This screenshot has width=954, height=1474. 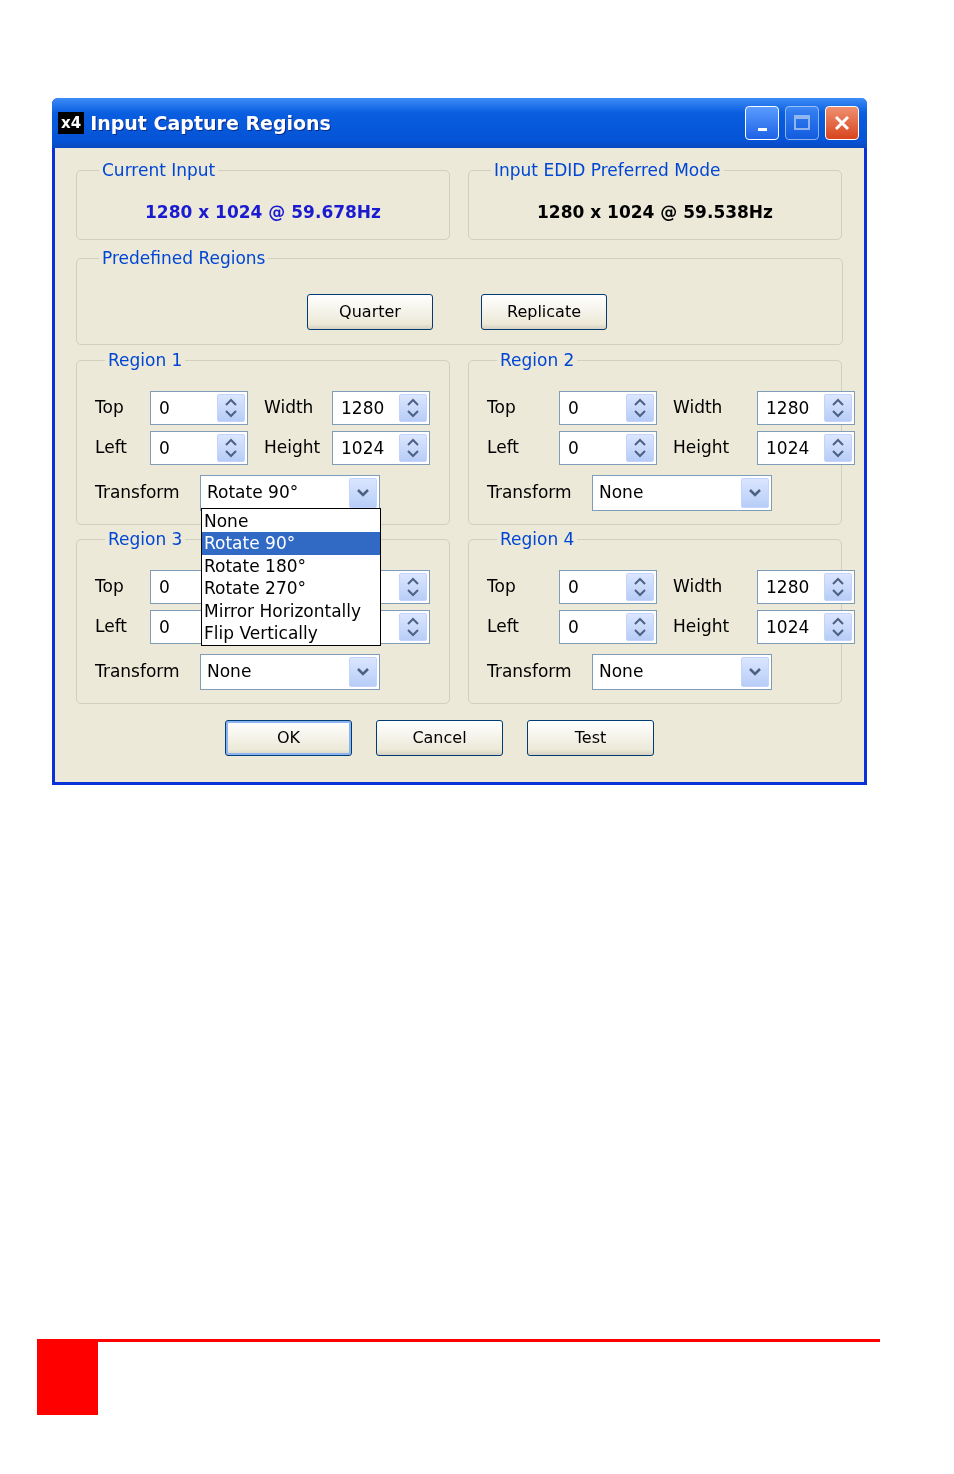 What do you see at coordinates (145, 360) in the screenshot?
I see `group-title: Region 1` at bounding box center [145, 360].